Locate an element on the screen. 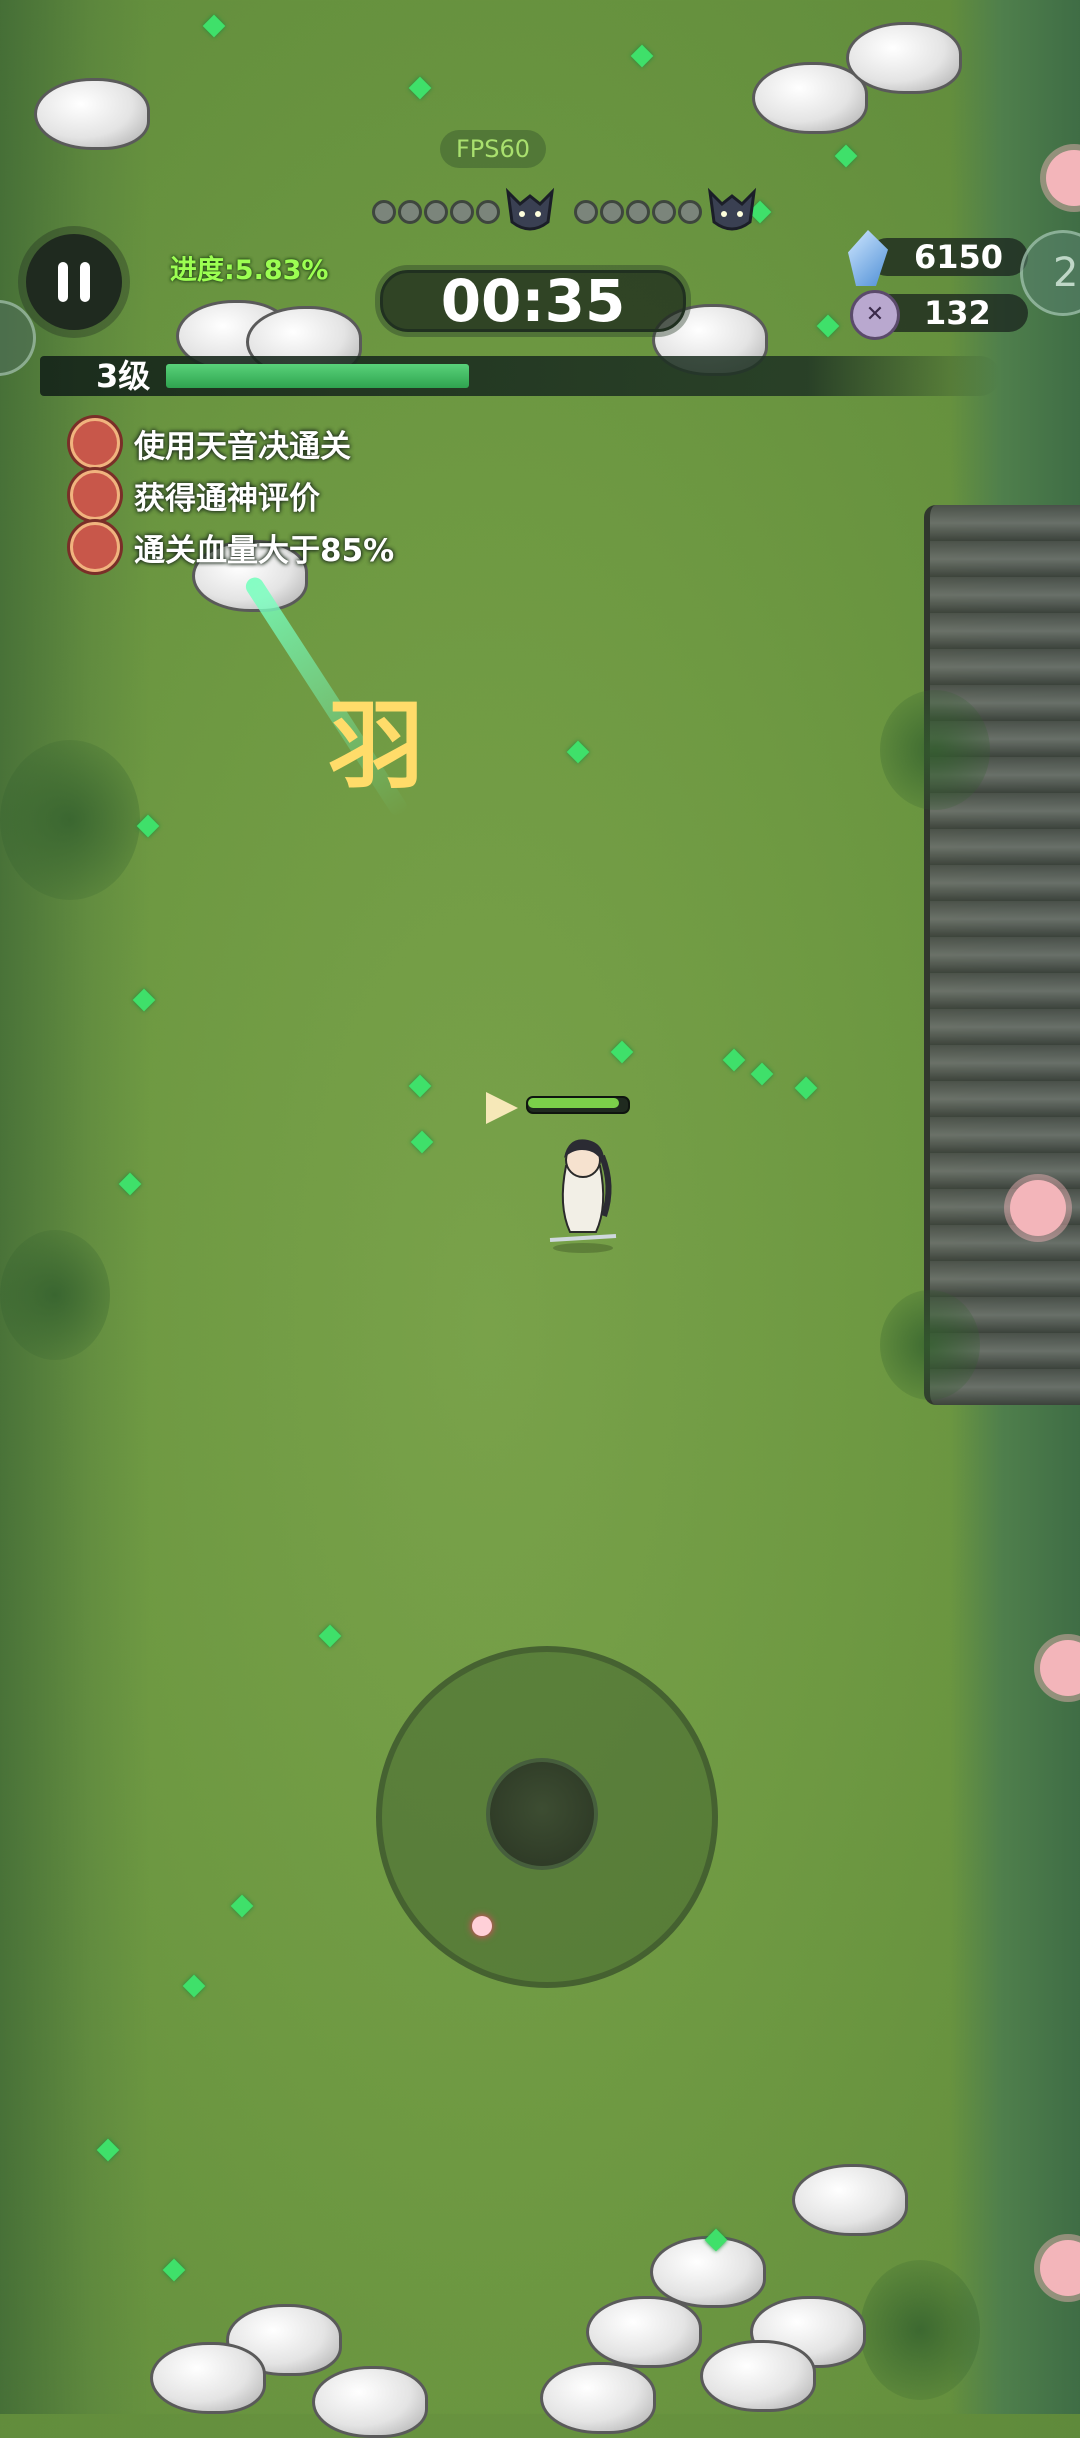 The width and height of the screenshot is (1080, 2438). level-label: 3级 is located at coordinates (123, 376).